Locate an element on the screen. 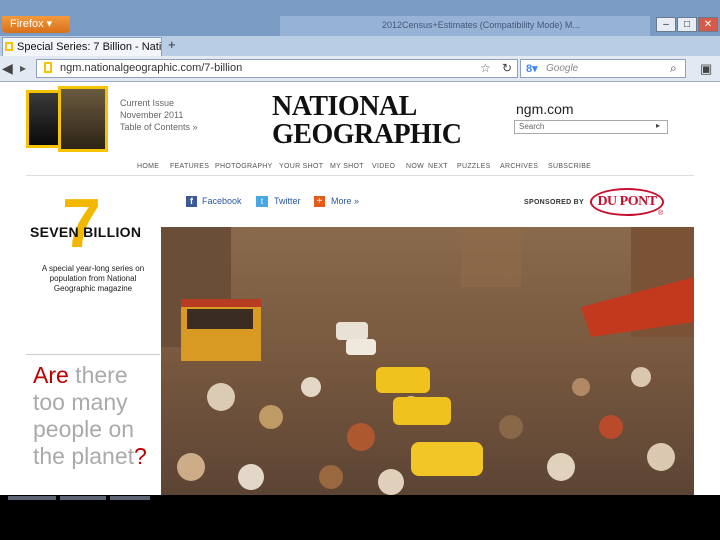 The image size is (720, 540). taskbar is located at coordinates (360, 517).